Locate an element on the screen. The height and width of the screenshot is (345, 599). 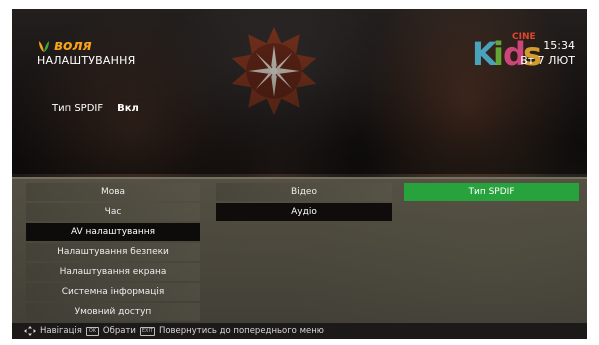
footer-select-label: Обрати is located at coordinates (119, 331).